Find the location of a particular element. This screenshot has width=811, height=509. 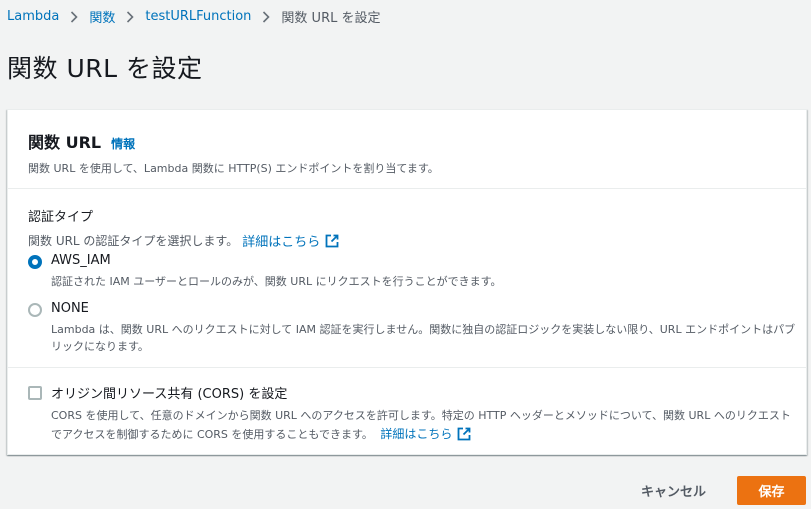

page-title: 関数 URL を設定 is located at coordinates (105, 68).